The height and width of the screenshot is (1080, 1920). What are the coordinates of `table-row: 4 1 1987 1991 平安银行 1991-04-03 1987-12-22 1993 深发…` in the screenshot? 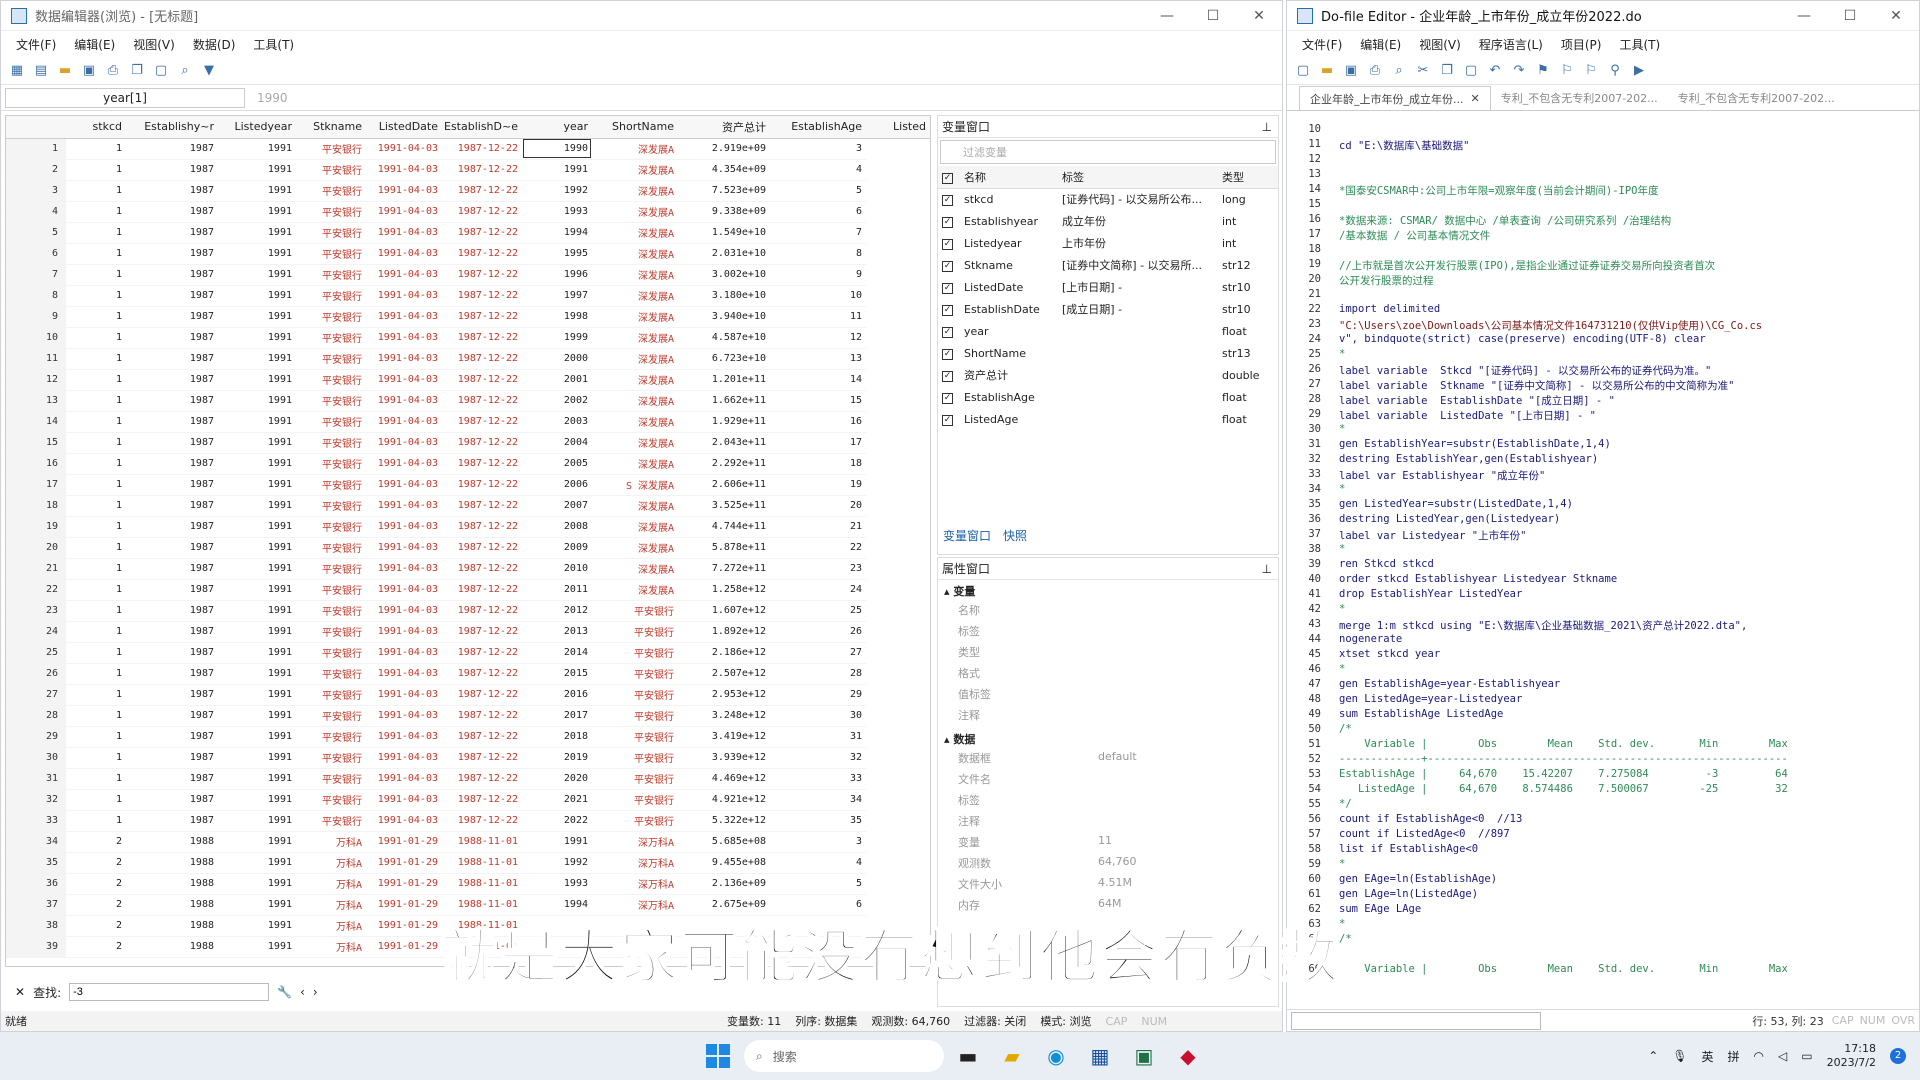 It's located at (468, 212).